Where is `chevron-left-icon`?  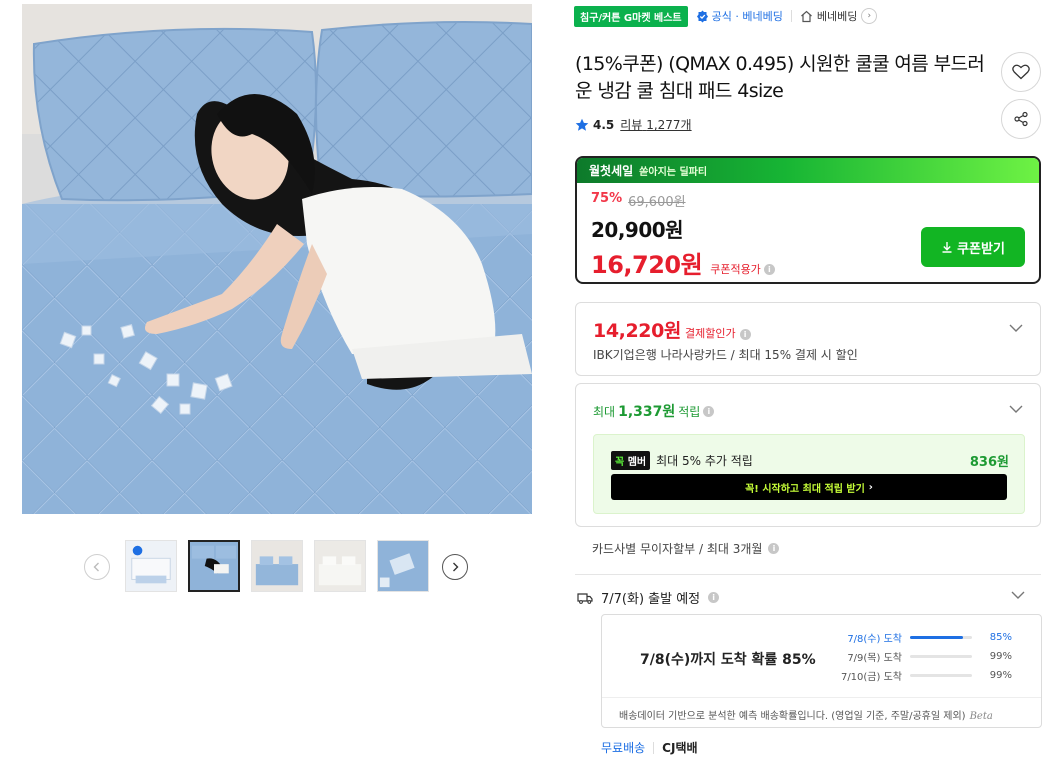
chevron-left-icon is located at coordinates (96, 567).